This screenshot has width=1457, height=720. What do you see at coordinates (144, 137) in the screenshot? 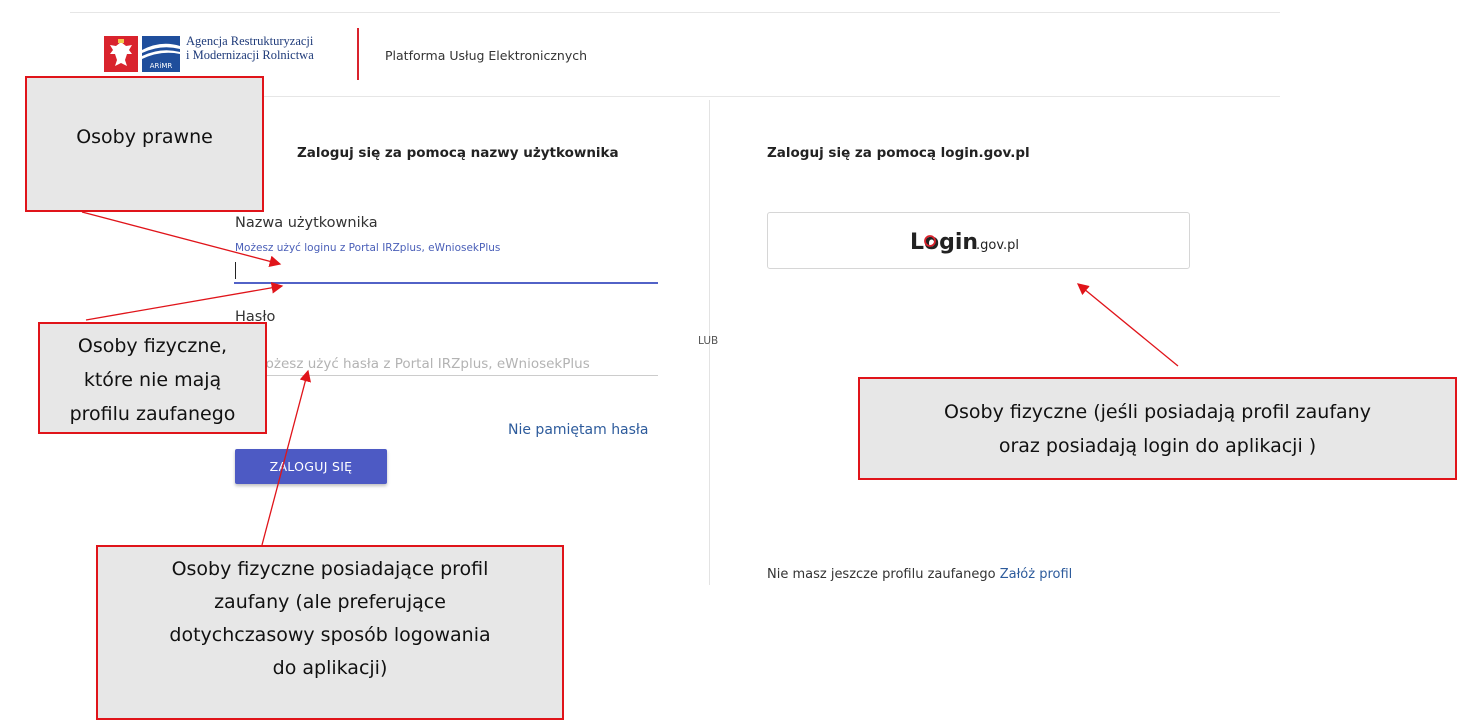
I see `annotation-legal-persons-text: Osoby prawne` at bounding box center [144, 137].